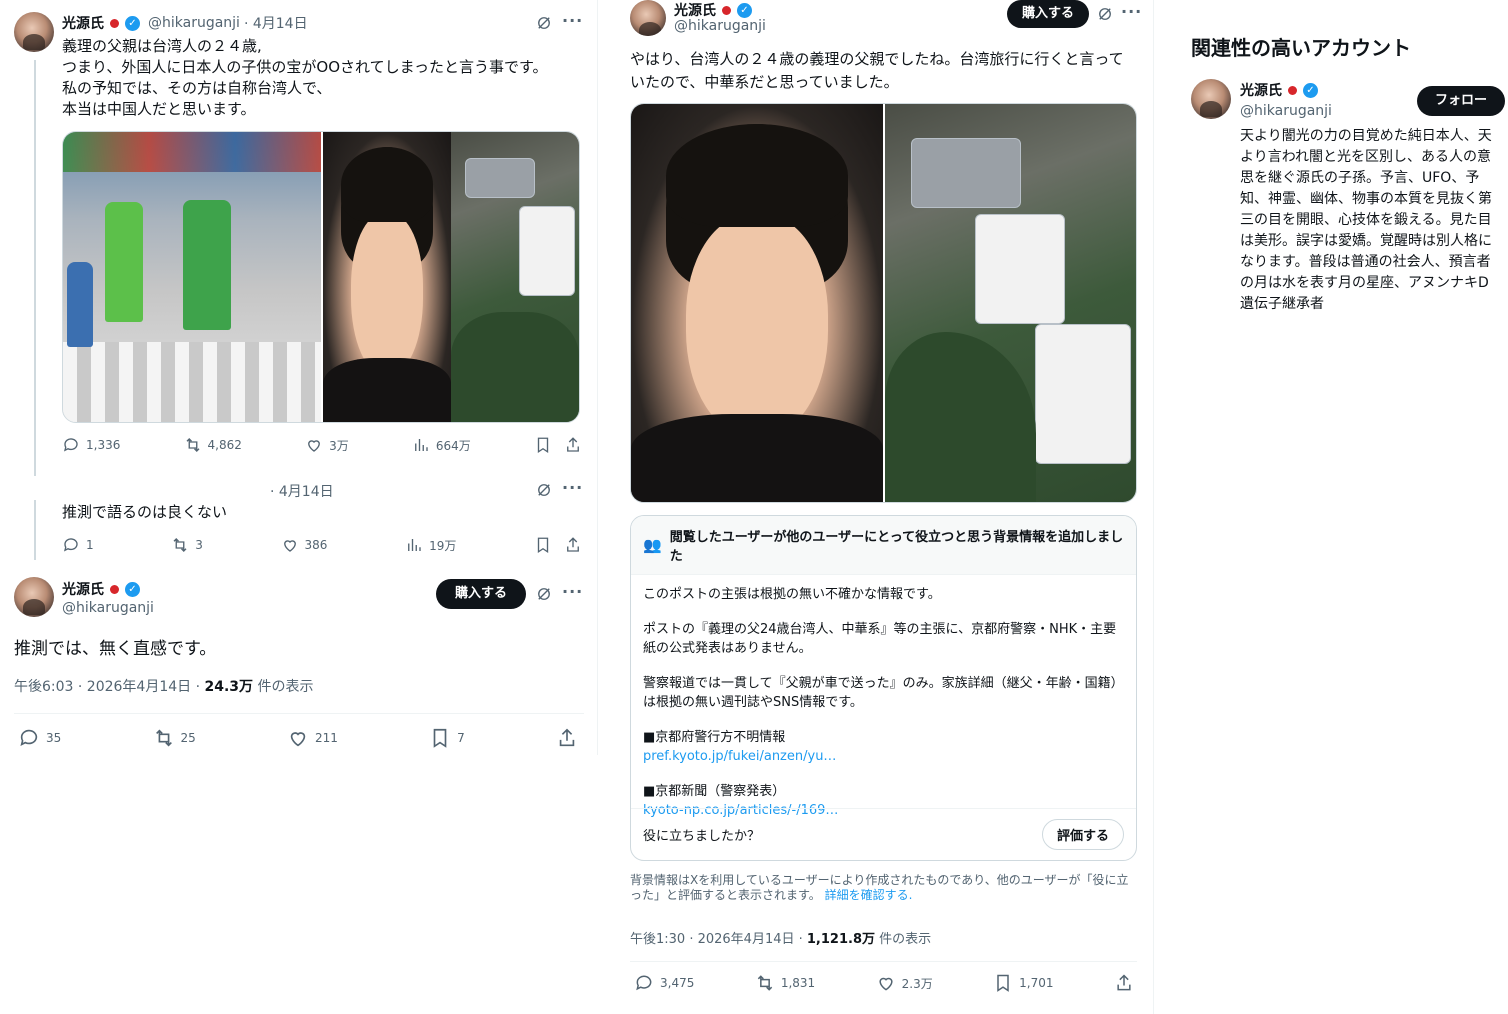  What do you see at coordinates (35, 530) in the screenshot?
I see `thread-line` at bounding box center [35, 530].